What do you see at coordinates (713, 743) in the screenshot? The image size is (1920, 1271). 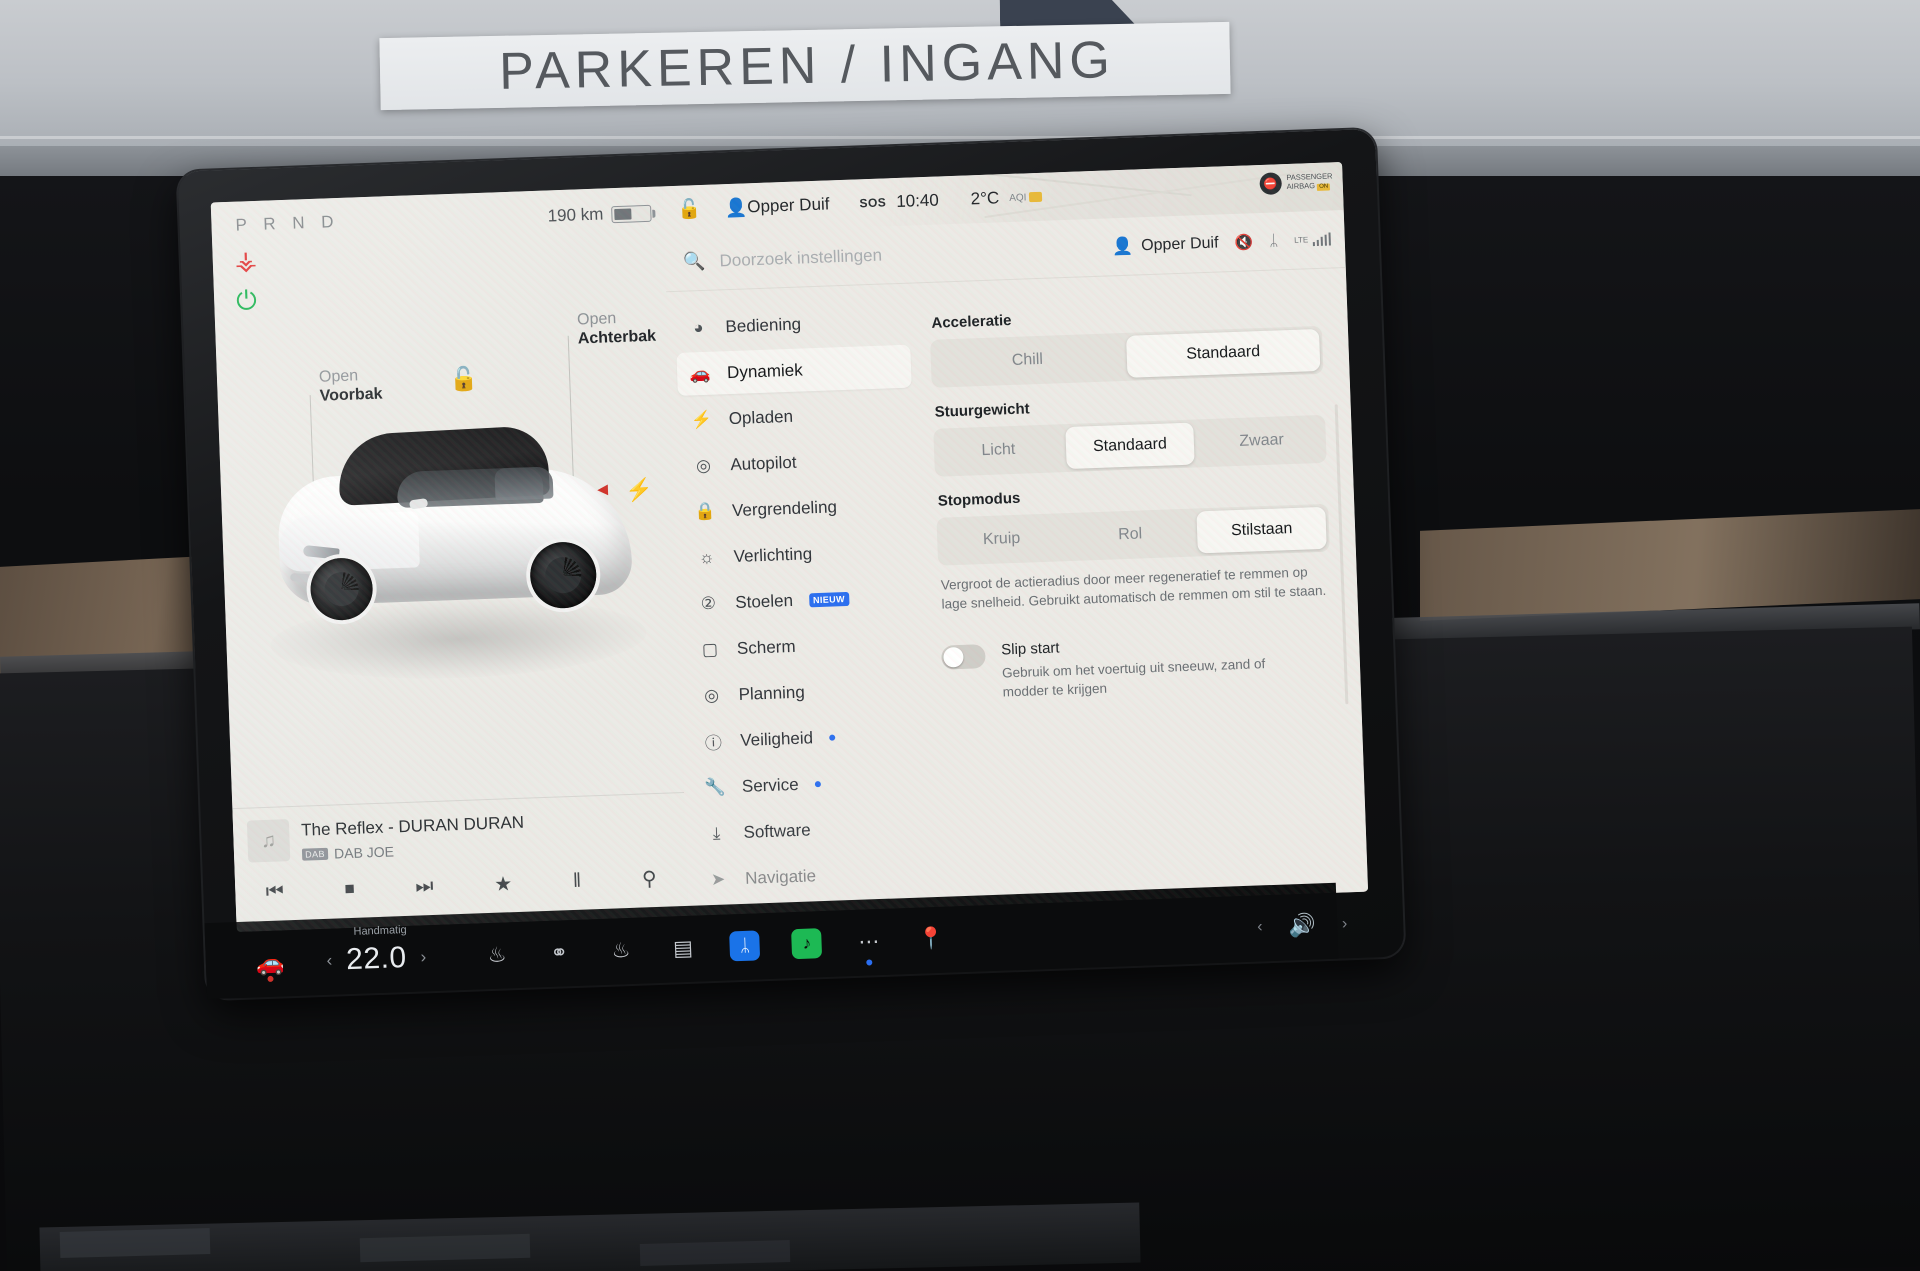 I see `shield-icon: ⓘ` at bounding box center [713, 743].